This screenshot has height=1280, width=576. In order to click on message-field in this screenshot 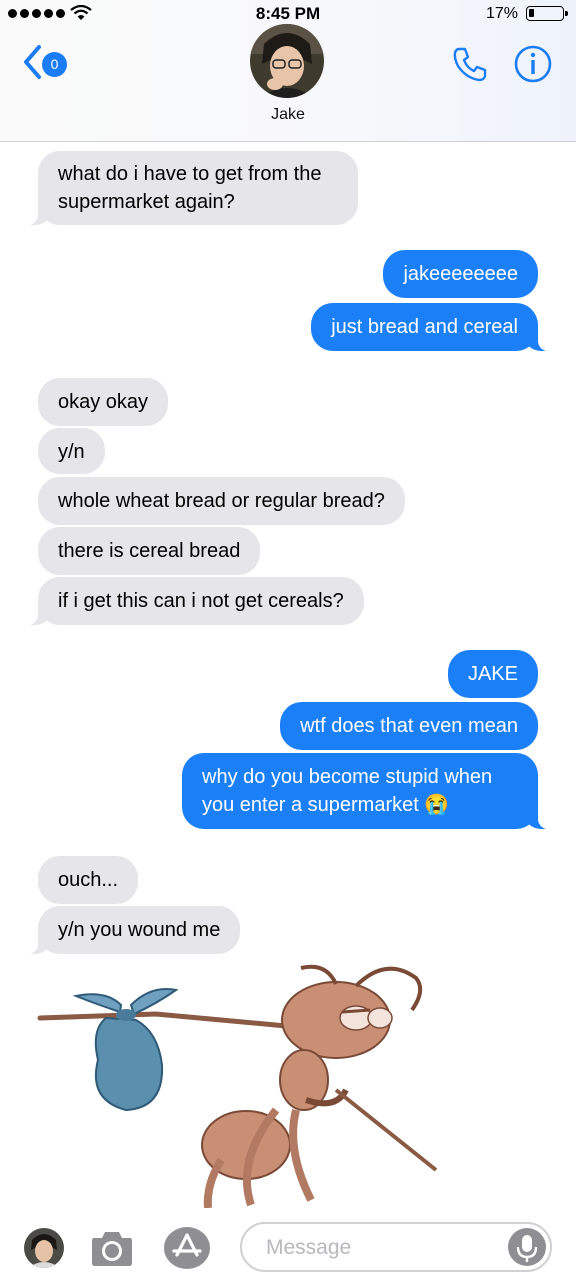, I will do `click(396, 1247)`.